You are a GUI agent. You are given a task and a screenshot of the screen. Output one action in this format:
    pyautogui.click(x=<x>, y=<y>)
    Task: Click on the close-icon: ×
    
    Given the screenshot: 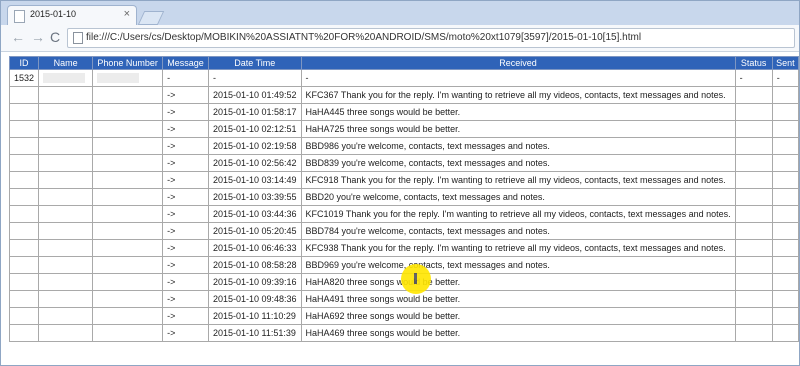 What is the action you would take?
    pyautogui.click(x=127, y=14)
    